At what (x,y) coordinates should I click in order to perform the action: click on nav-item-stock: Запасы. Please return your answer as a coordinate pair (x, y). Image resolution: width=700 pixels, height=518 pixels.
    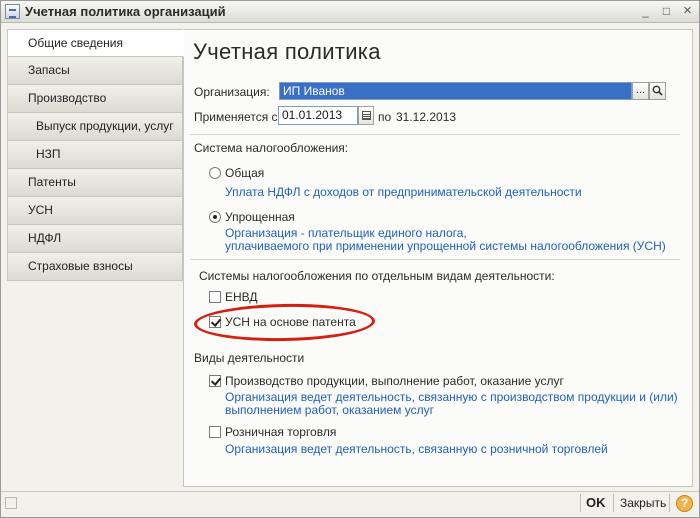
    Looking at the image, I should click on (95, 71).